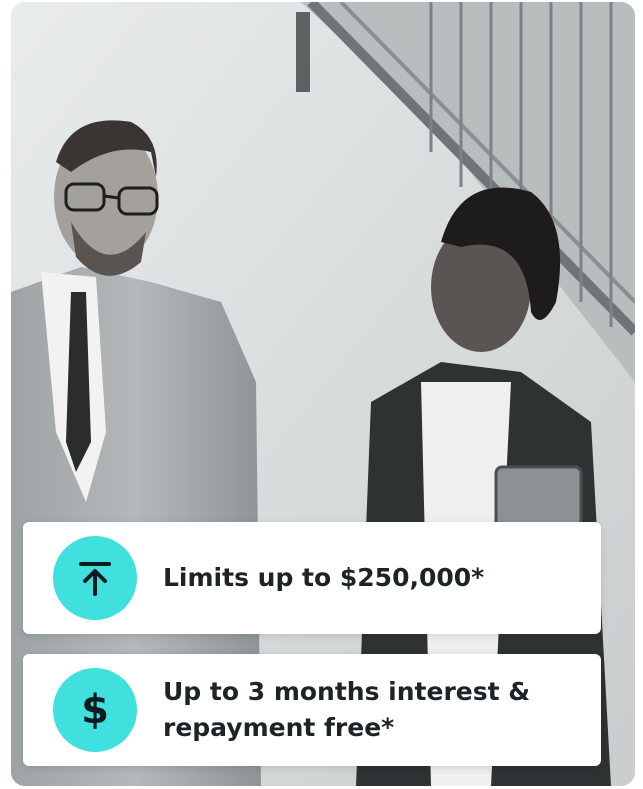 The width and height of the screenshot is (643, 789). I want to click on feature-text: Limits up to $250,000*, so click(324, 577).